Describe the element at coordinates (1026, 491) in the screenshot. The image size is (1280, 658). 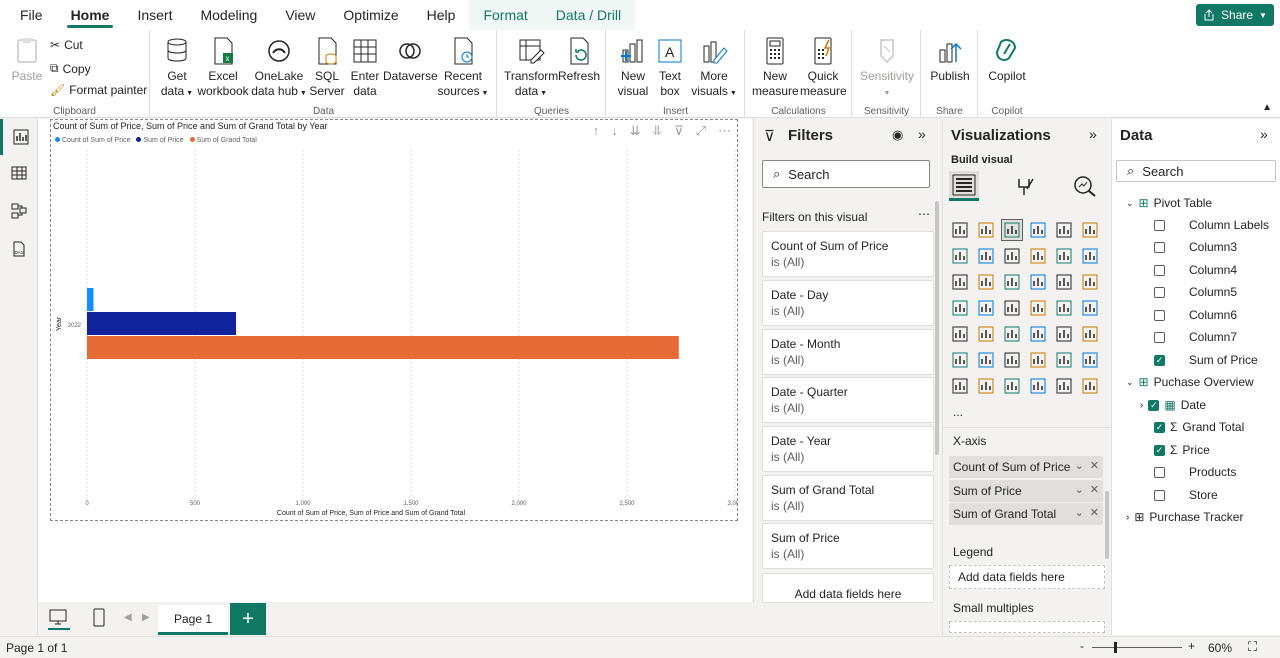
I see `x-axis-field-sum-of-price: Sum of Price ⌄ ✕` at that location.